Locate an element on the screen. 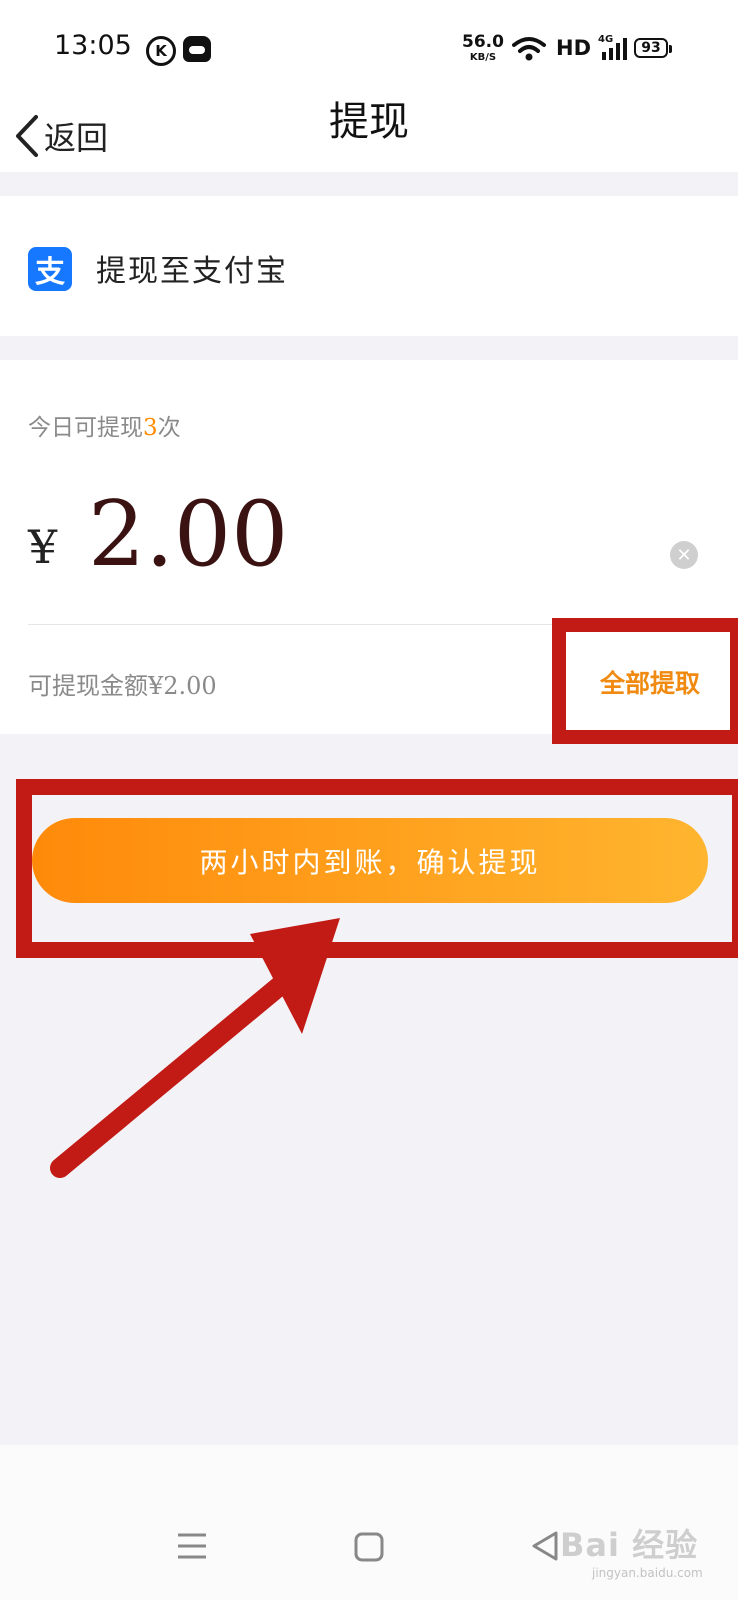 The width and height of the screenshot is (738, 1600). wifi-icon is located at coordinates (529, 49).